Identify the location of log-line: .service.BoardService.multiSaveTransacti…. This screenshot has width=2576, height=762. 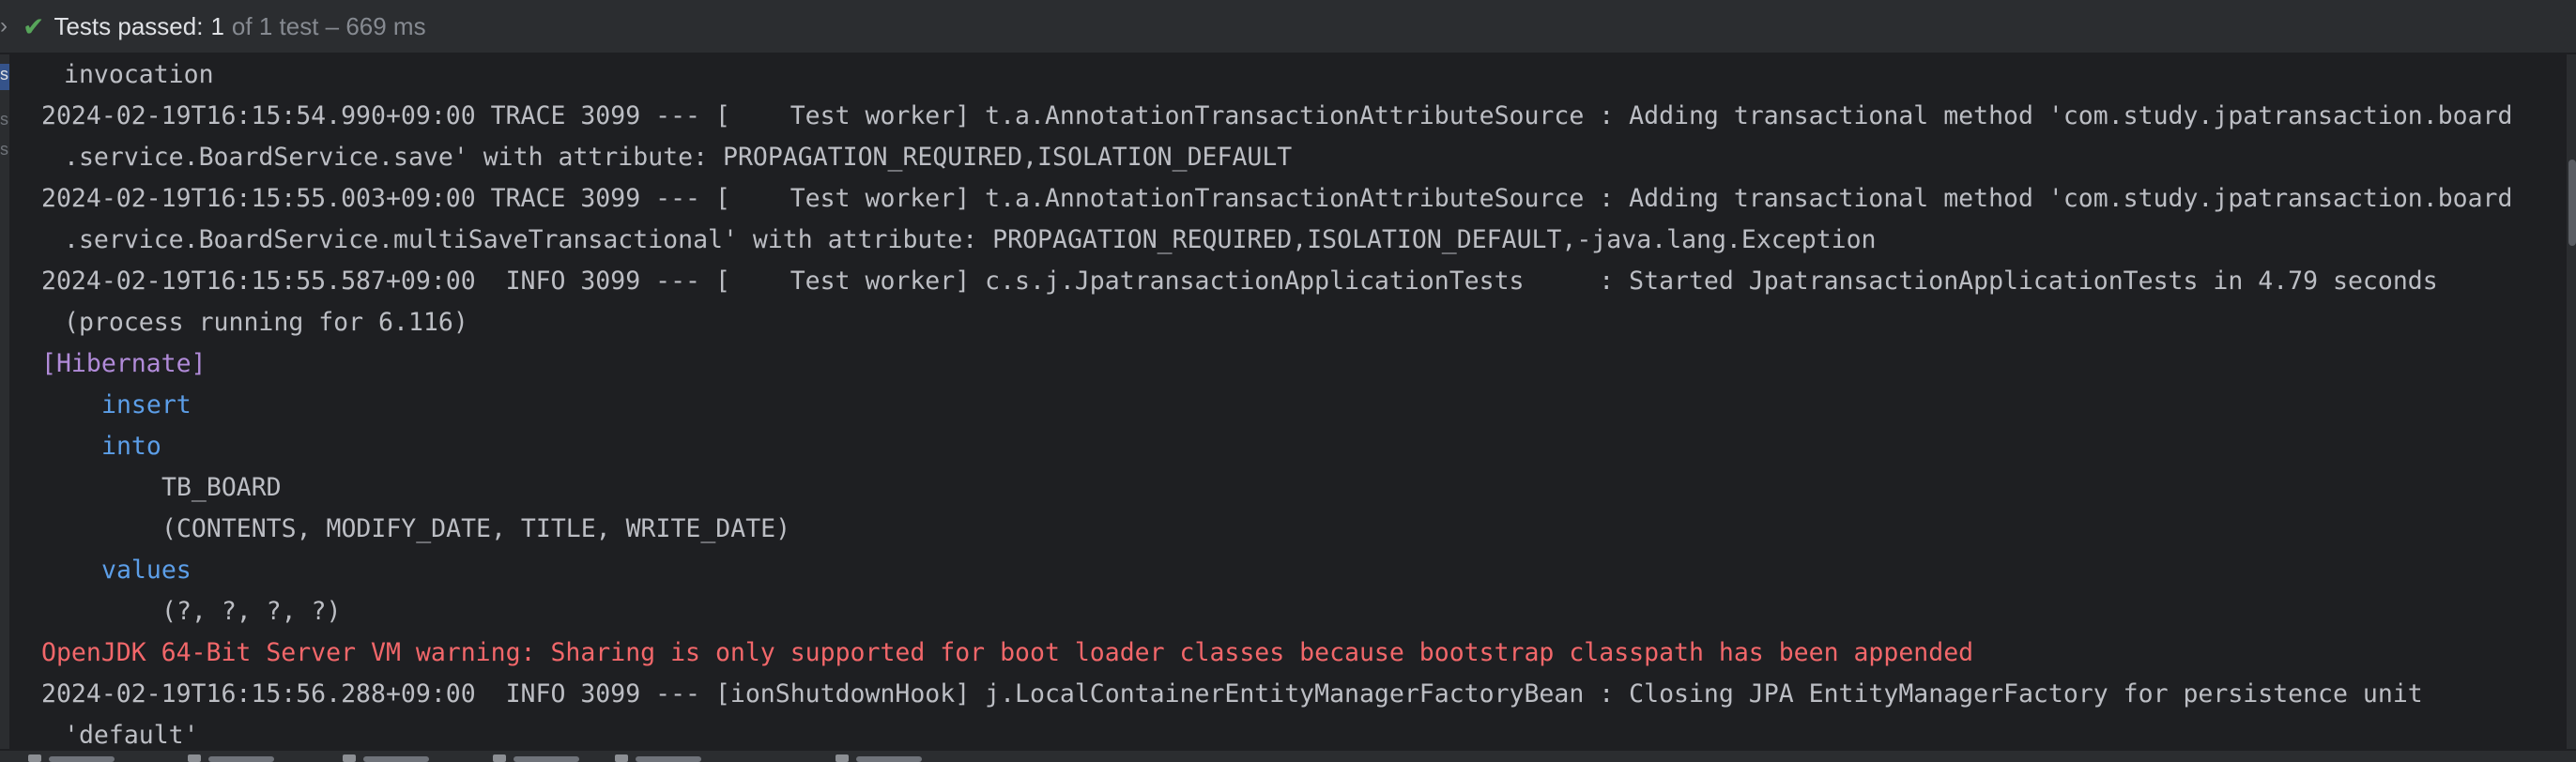
(971, 239).